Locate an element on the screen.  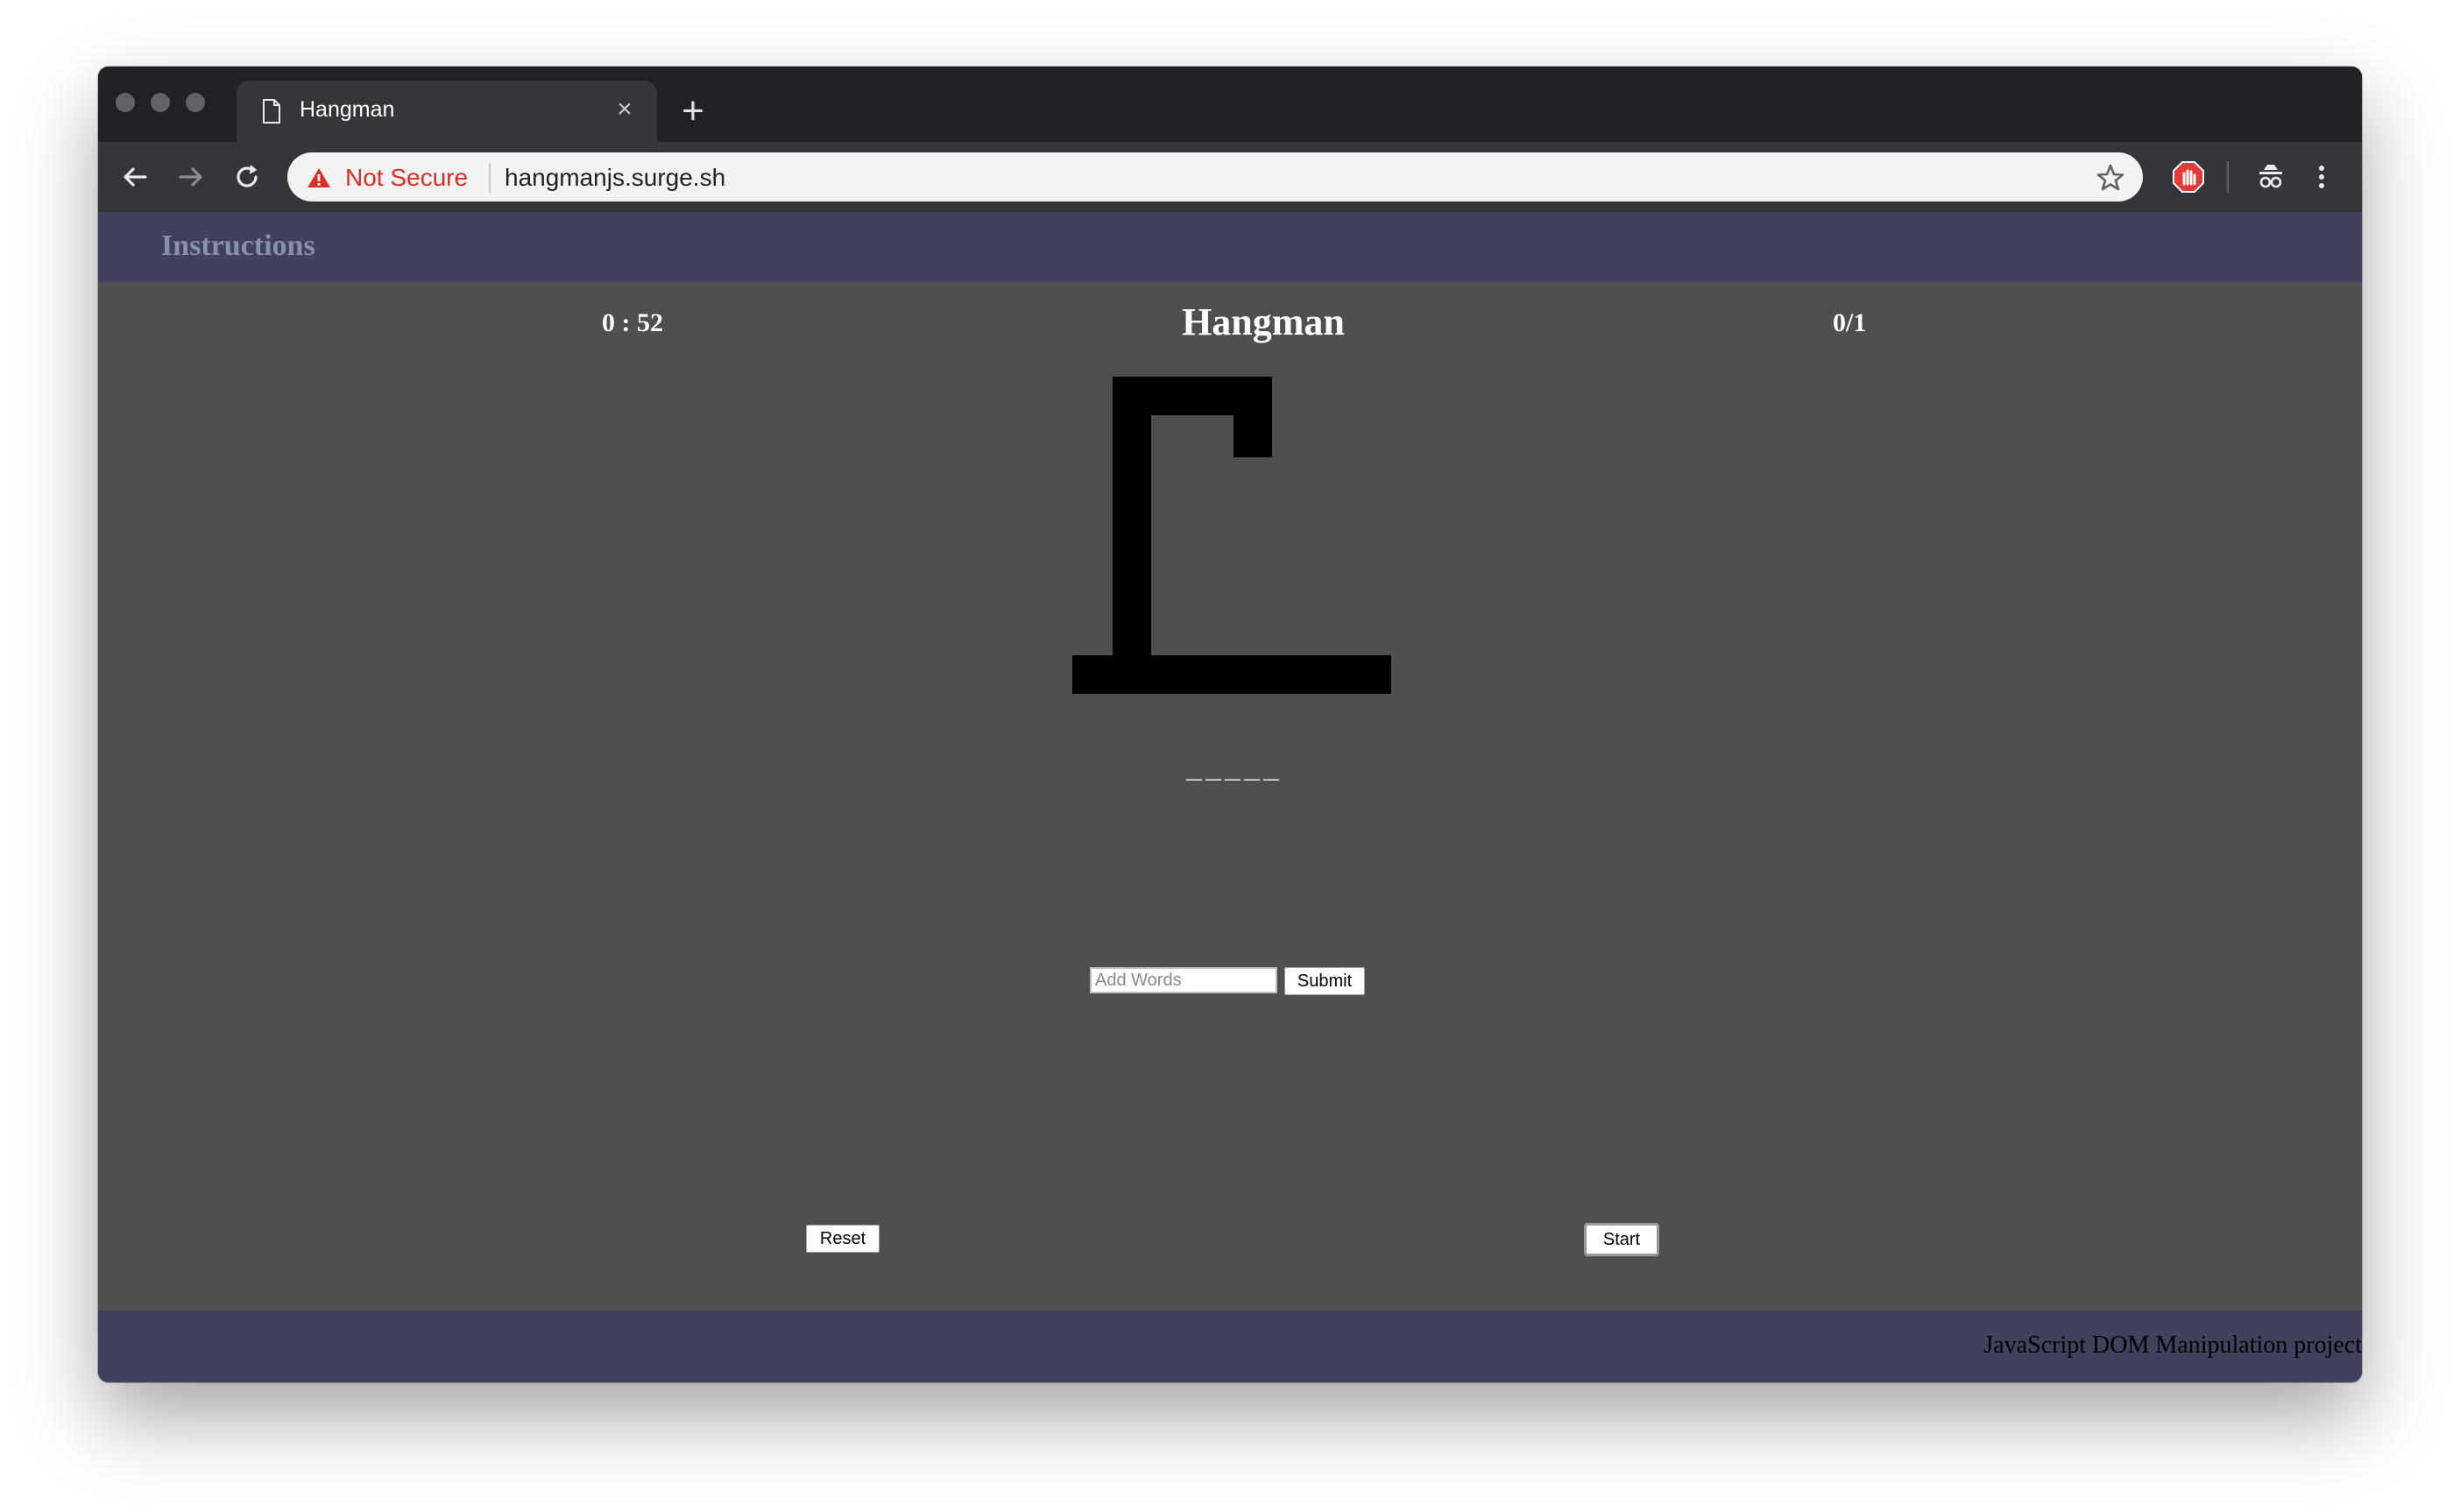
browser-toolbar: Not Secure hangmanjs.surge.sh is located at coordinates (1230, 177).